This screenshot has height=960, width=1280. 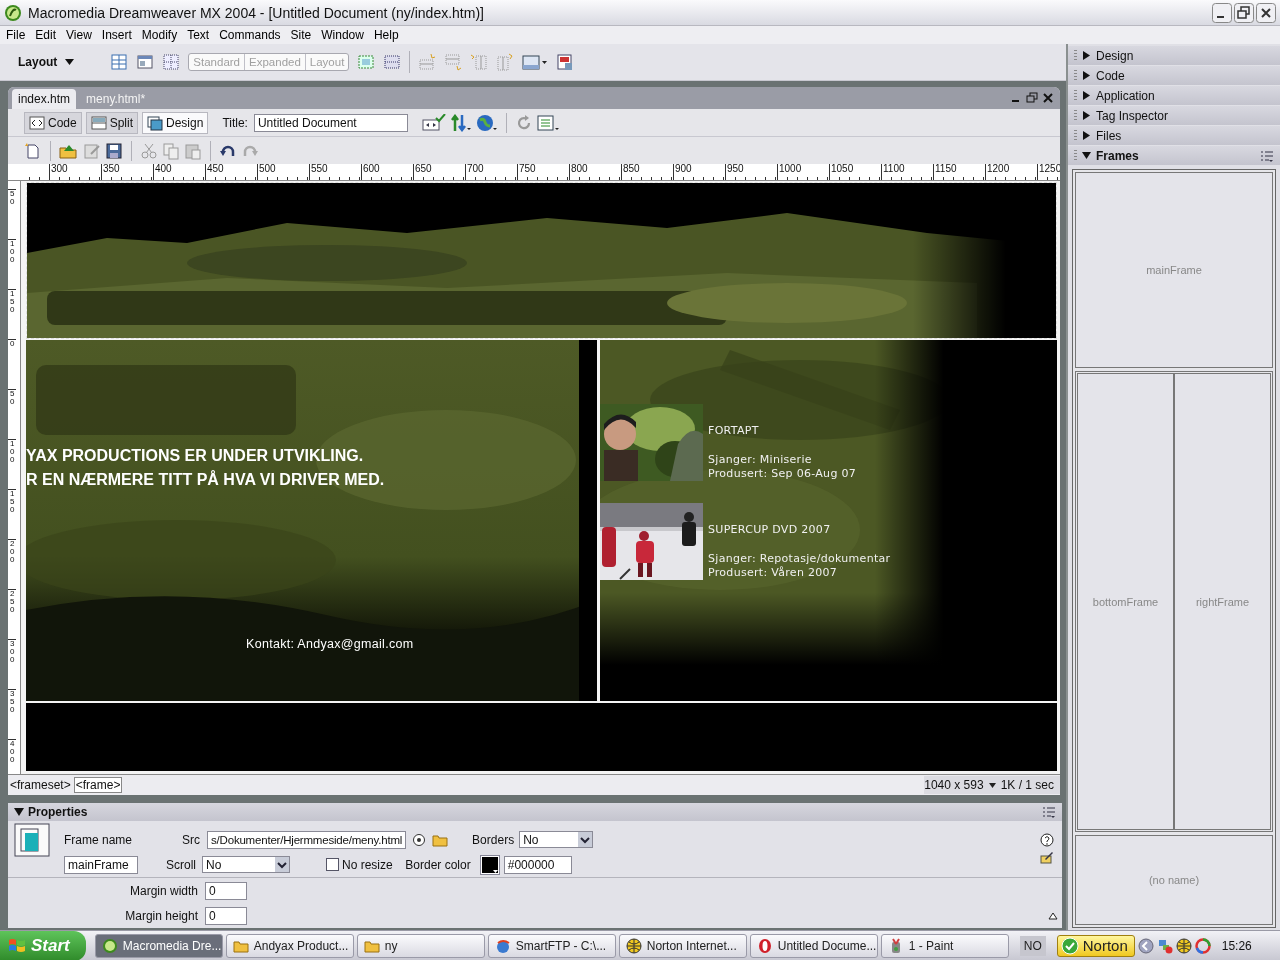 What do you see at coordinates (112, 122) in the screenshot?
I see `view-button: Split` at bounding box center [112, 122].